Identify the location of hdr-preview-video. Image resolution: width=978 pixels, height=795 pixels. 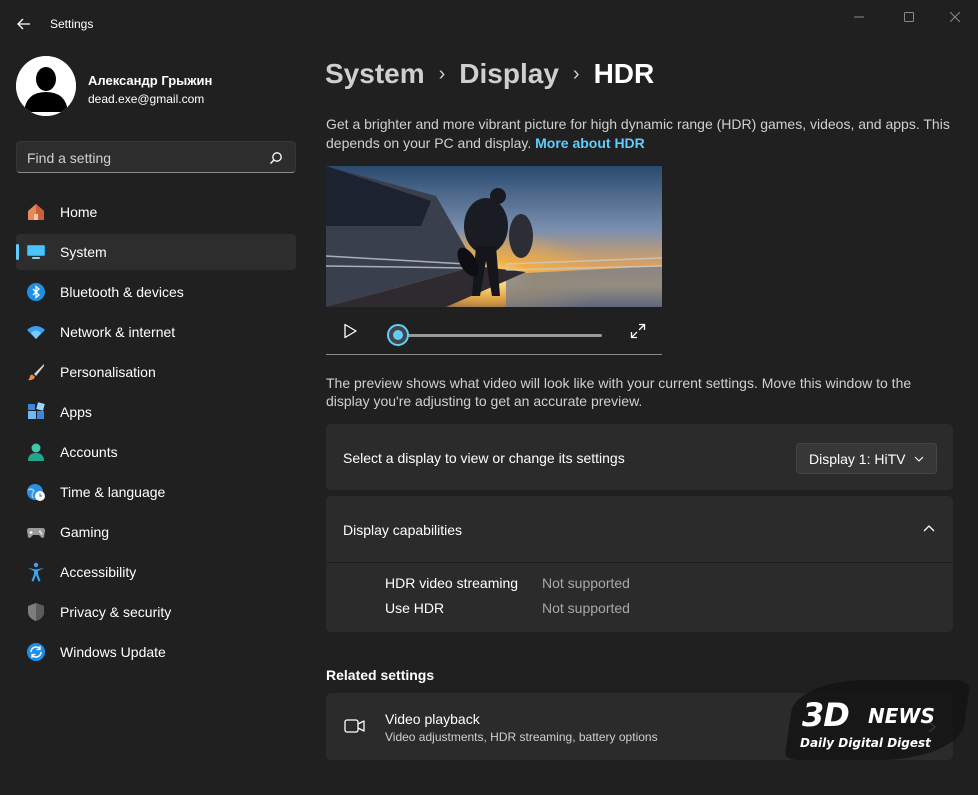
(494, 236).